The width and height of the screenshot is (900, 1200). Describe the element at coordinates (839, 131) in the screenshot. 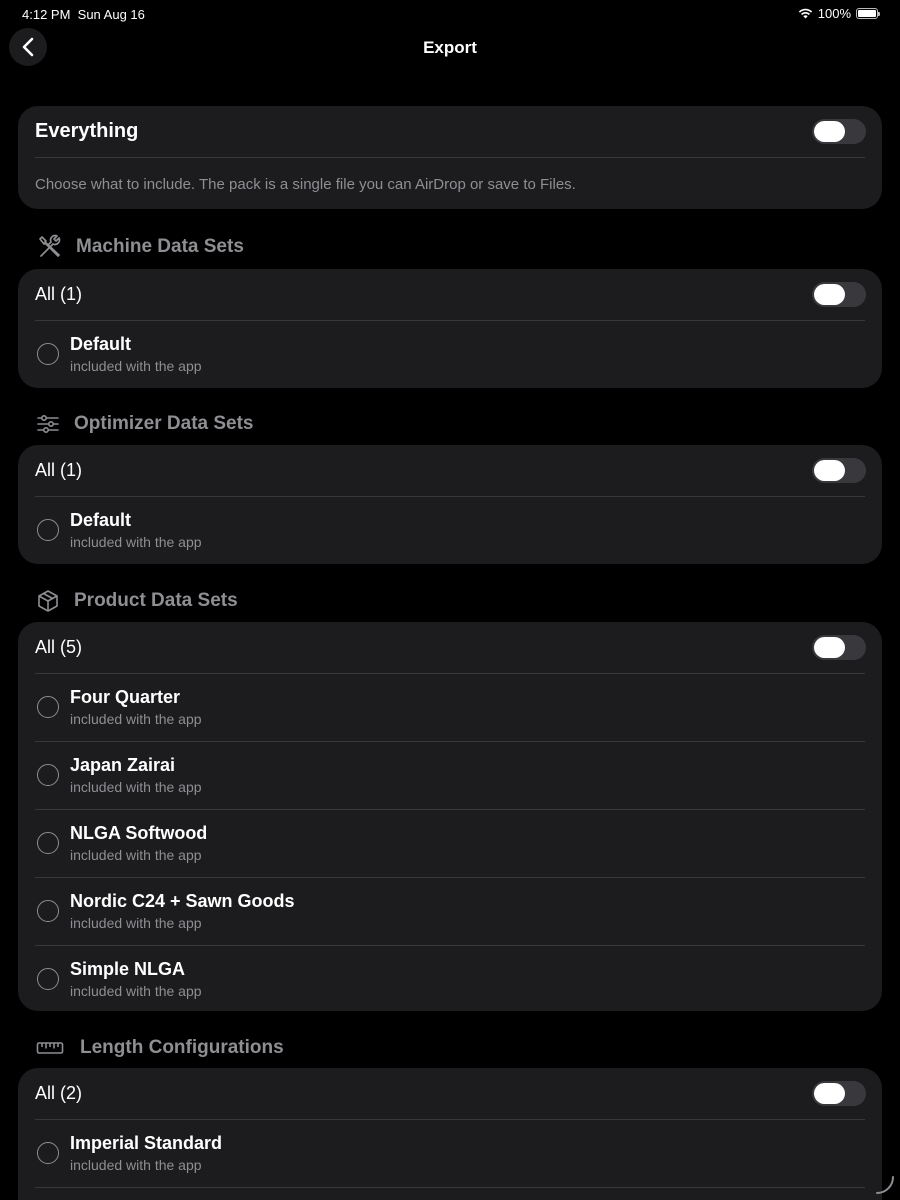

I see `everything-toggle` at that location.